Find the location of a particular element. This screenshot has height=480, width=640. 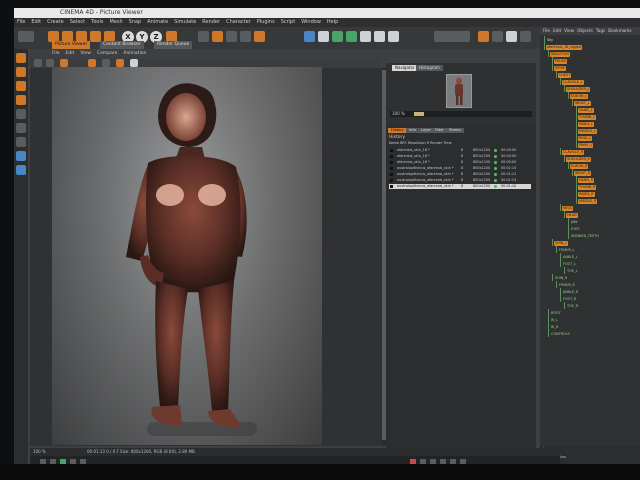

object-tree-item: PELVIS is located at coordinates (561, 61).